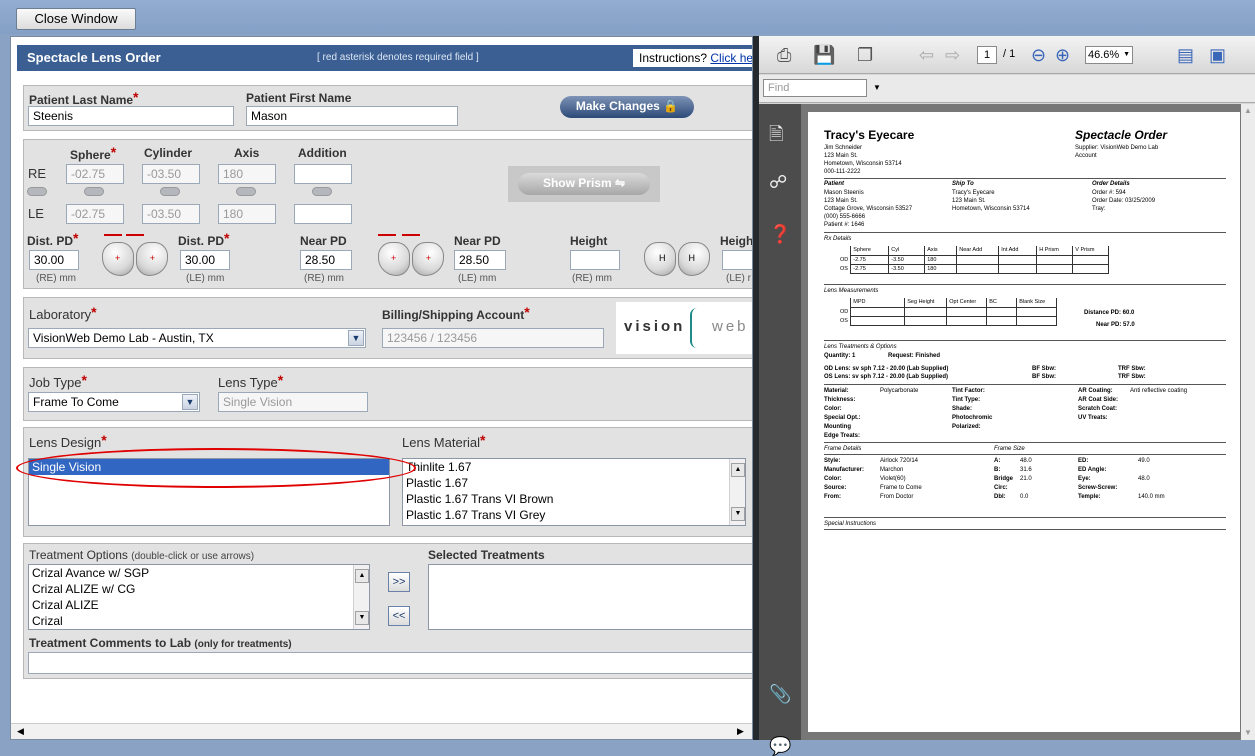 The width and height of the screenshot is (1255, 756). Describe the element at coordinates (595, 260) in the screenshot. I see `re-height-input` at that location.